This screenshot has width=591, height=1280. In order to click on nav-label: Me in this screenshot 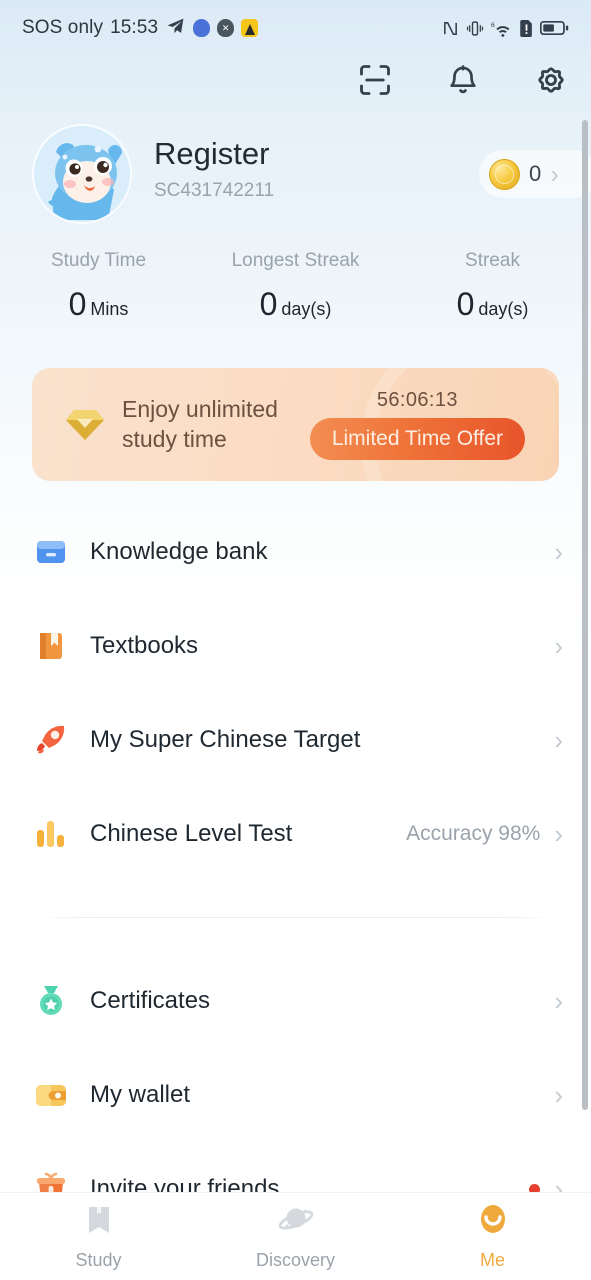, I will do `click(492, 1260)`.